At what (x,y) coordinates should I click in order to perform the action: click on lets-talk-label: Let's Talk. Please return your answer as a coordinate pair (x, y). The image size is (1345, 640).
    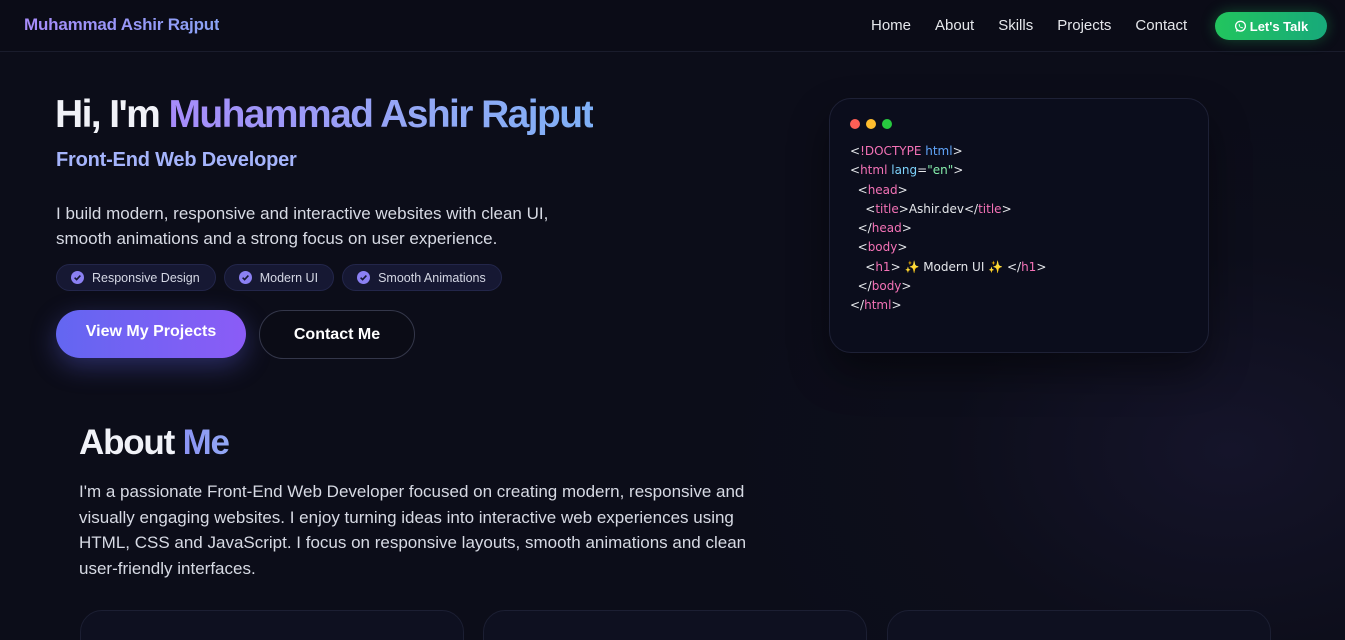
    Looking at the image, I should click on (1279, 26).